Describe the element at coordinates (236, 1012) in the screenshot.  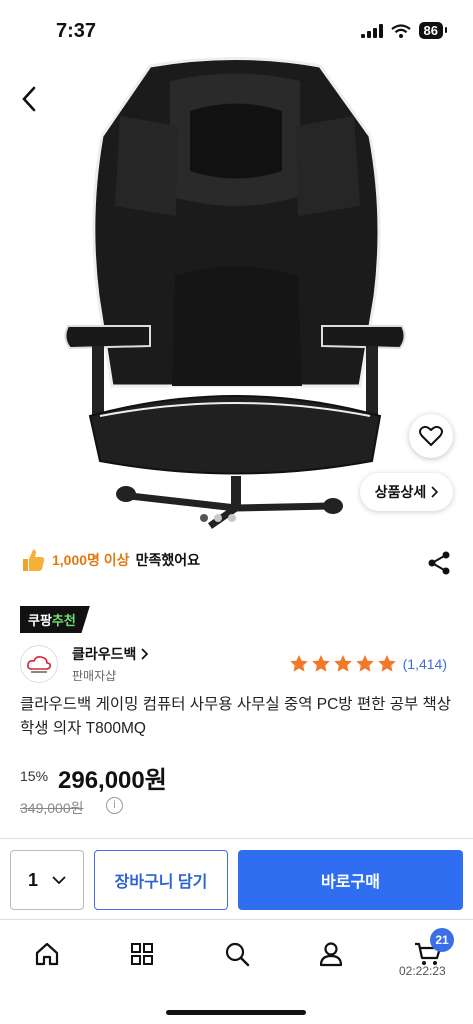
I see `home-indicator` at that location.